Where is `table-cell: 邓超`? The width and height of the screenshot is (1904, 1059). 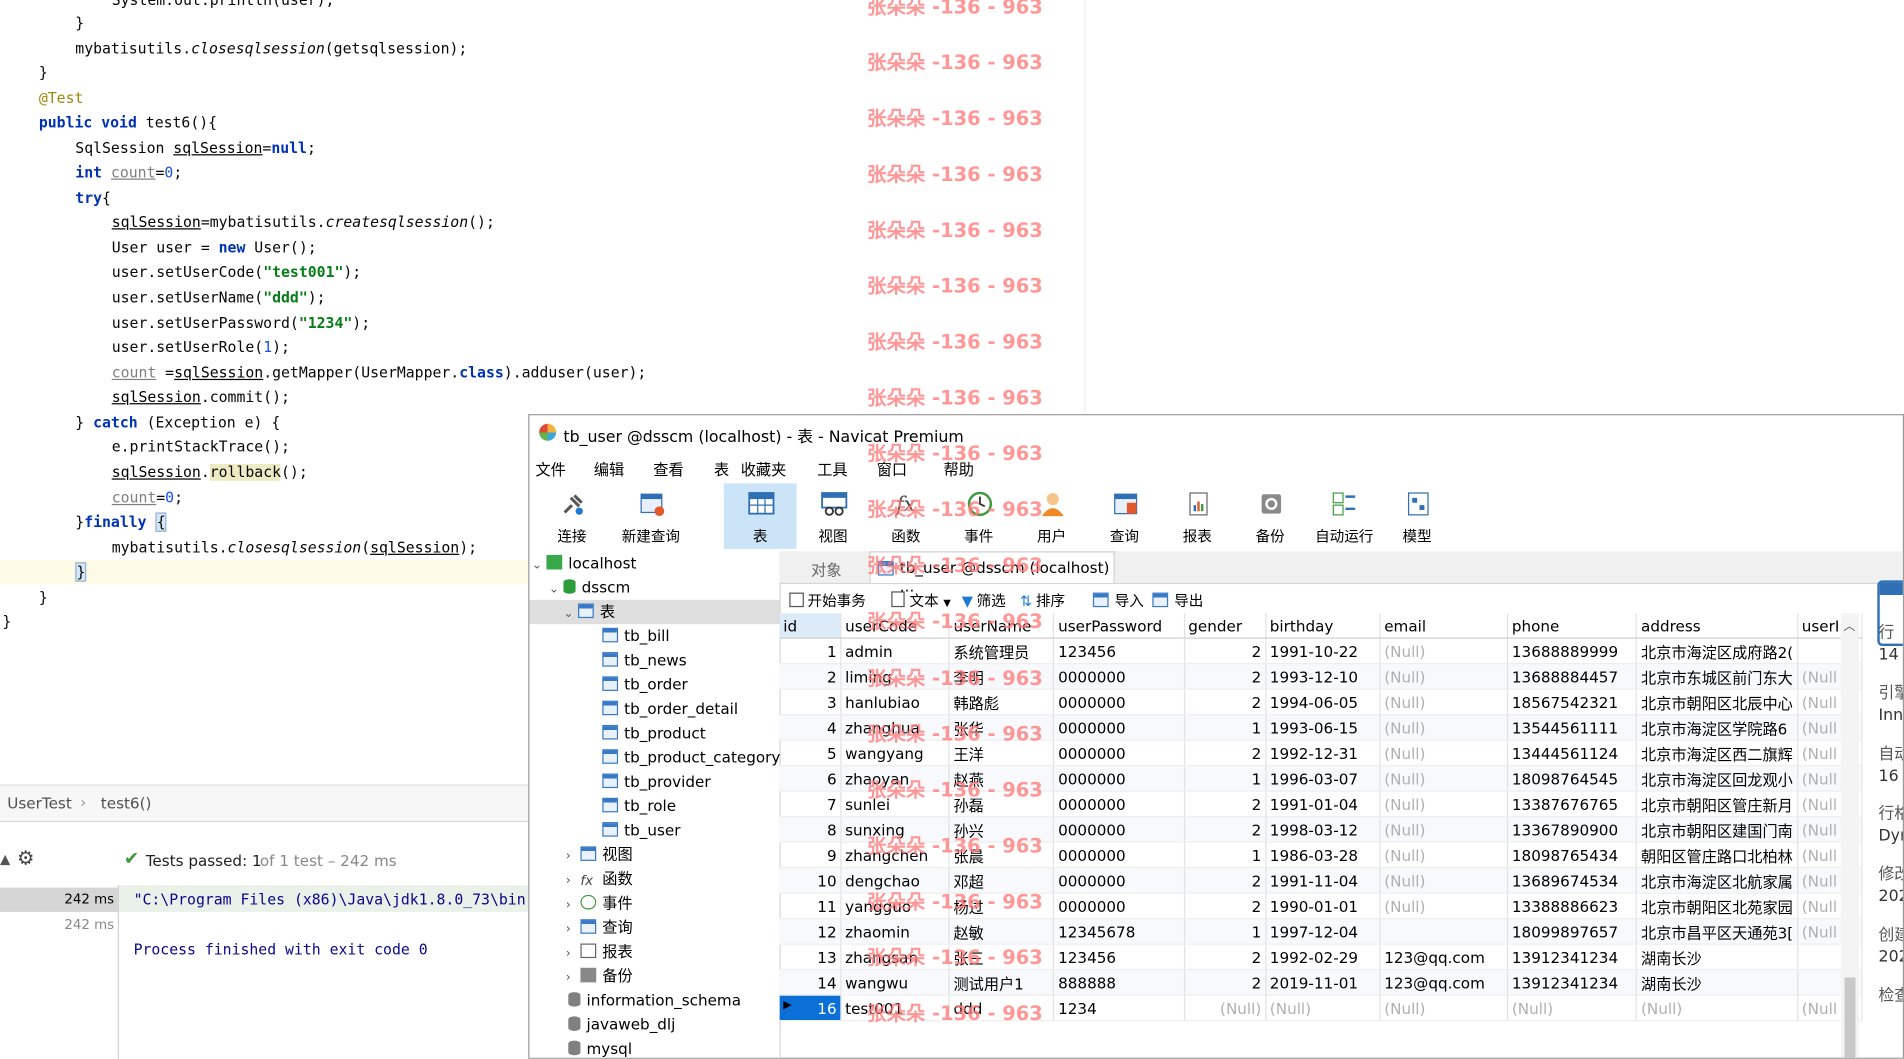 table-cell: 邓超 is located at coordinates (1002, 880).